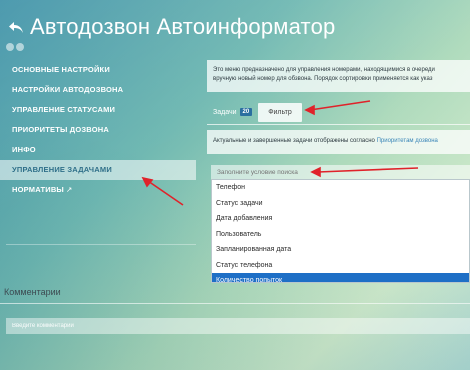 The height and width of the screenshot is (370, 470). I want to click on dropdown-option-task-status: Статус задачи, so click(340, 204).